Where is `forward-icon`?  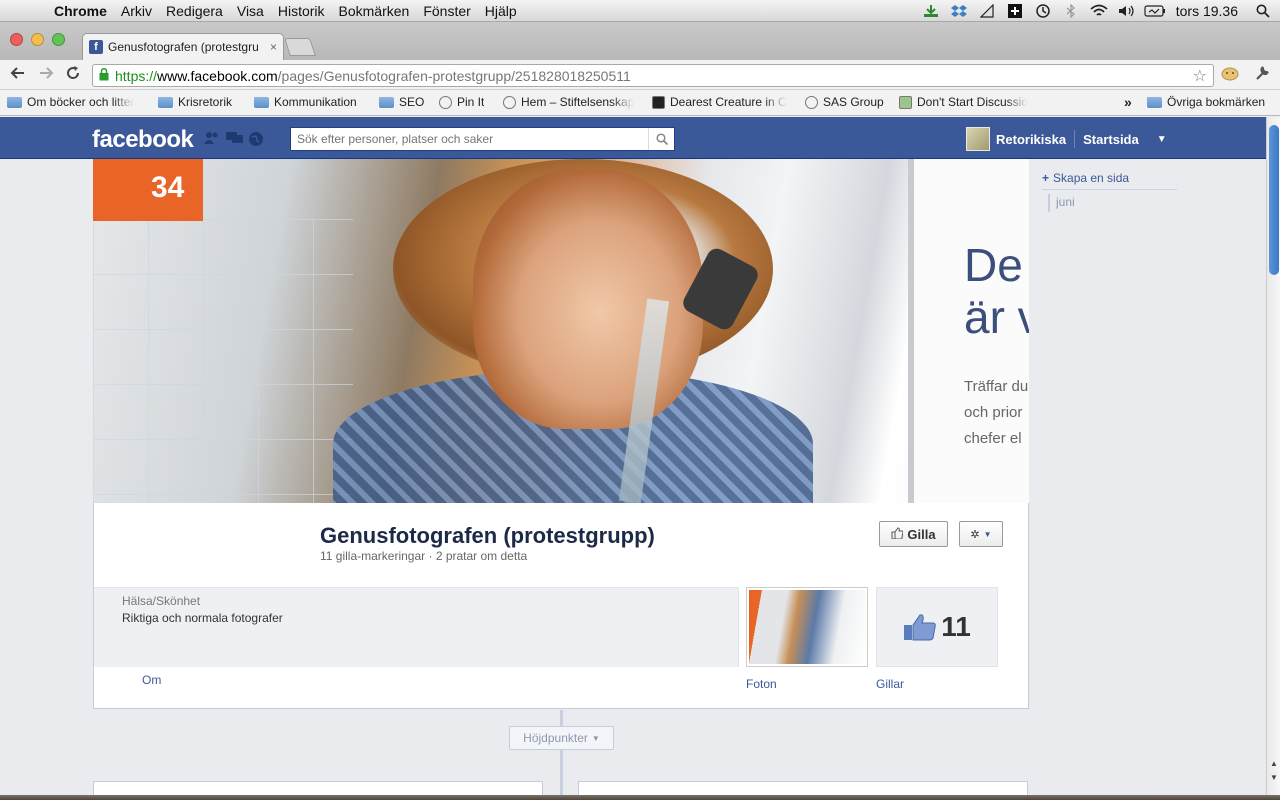 forward-icon is located at coordinates (46, 75).